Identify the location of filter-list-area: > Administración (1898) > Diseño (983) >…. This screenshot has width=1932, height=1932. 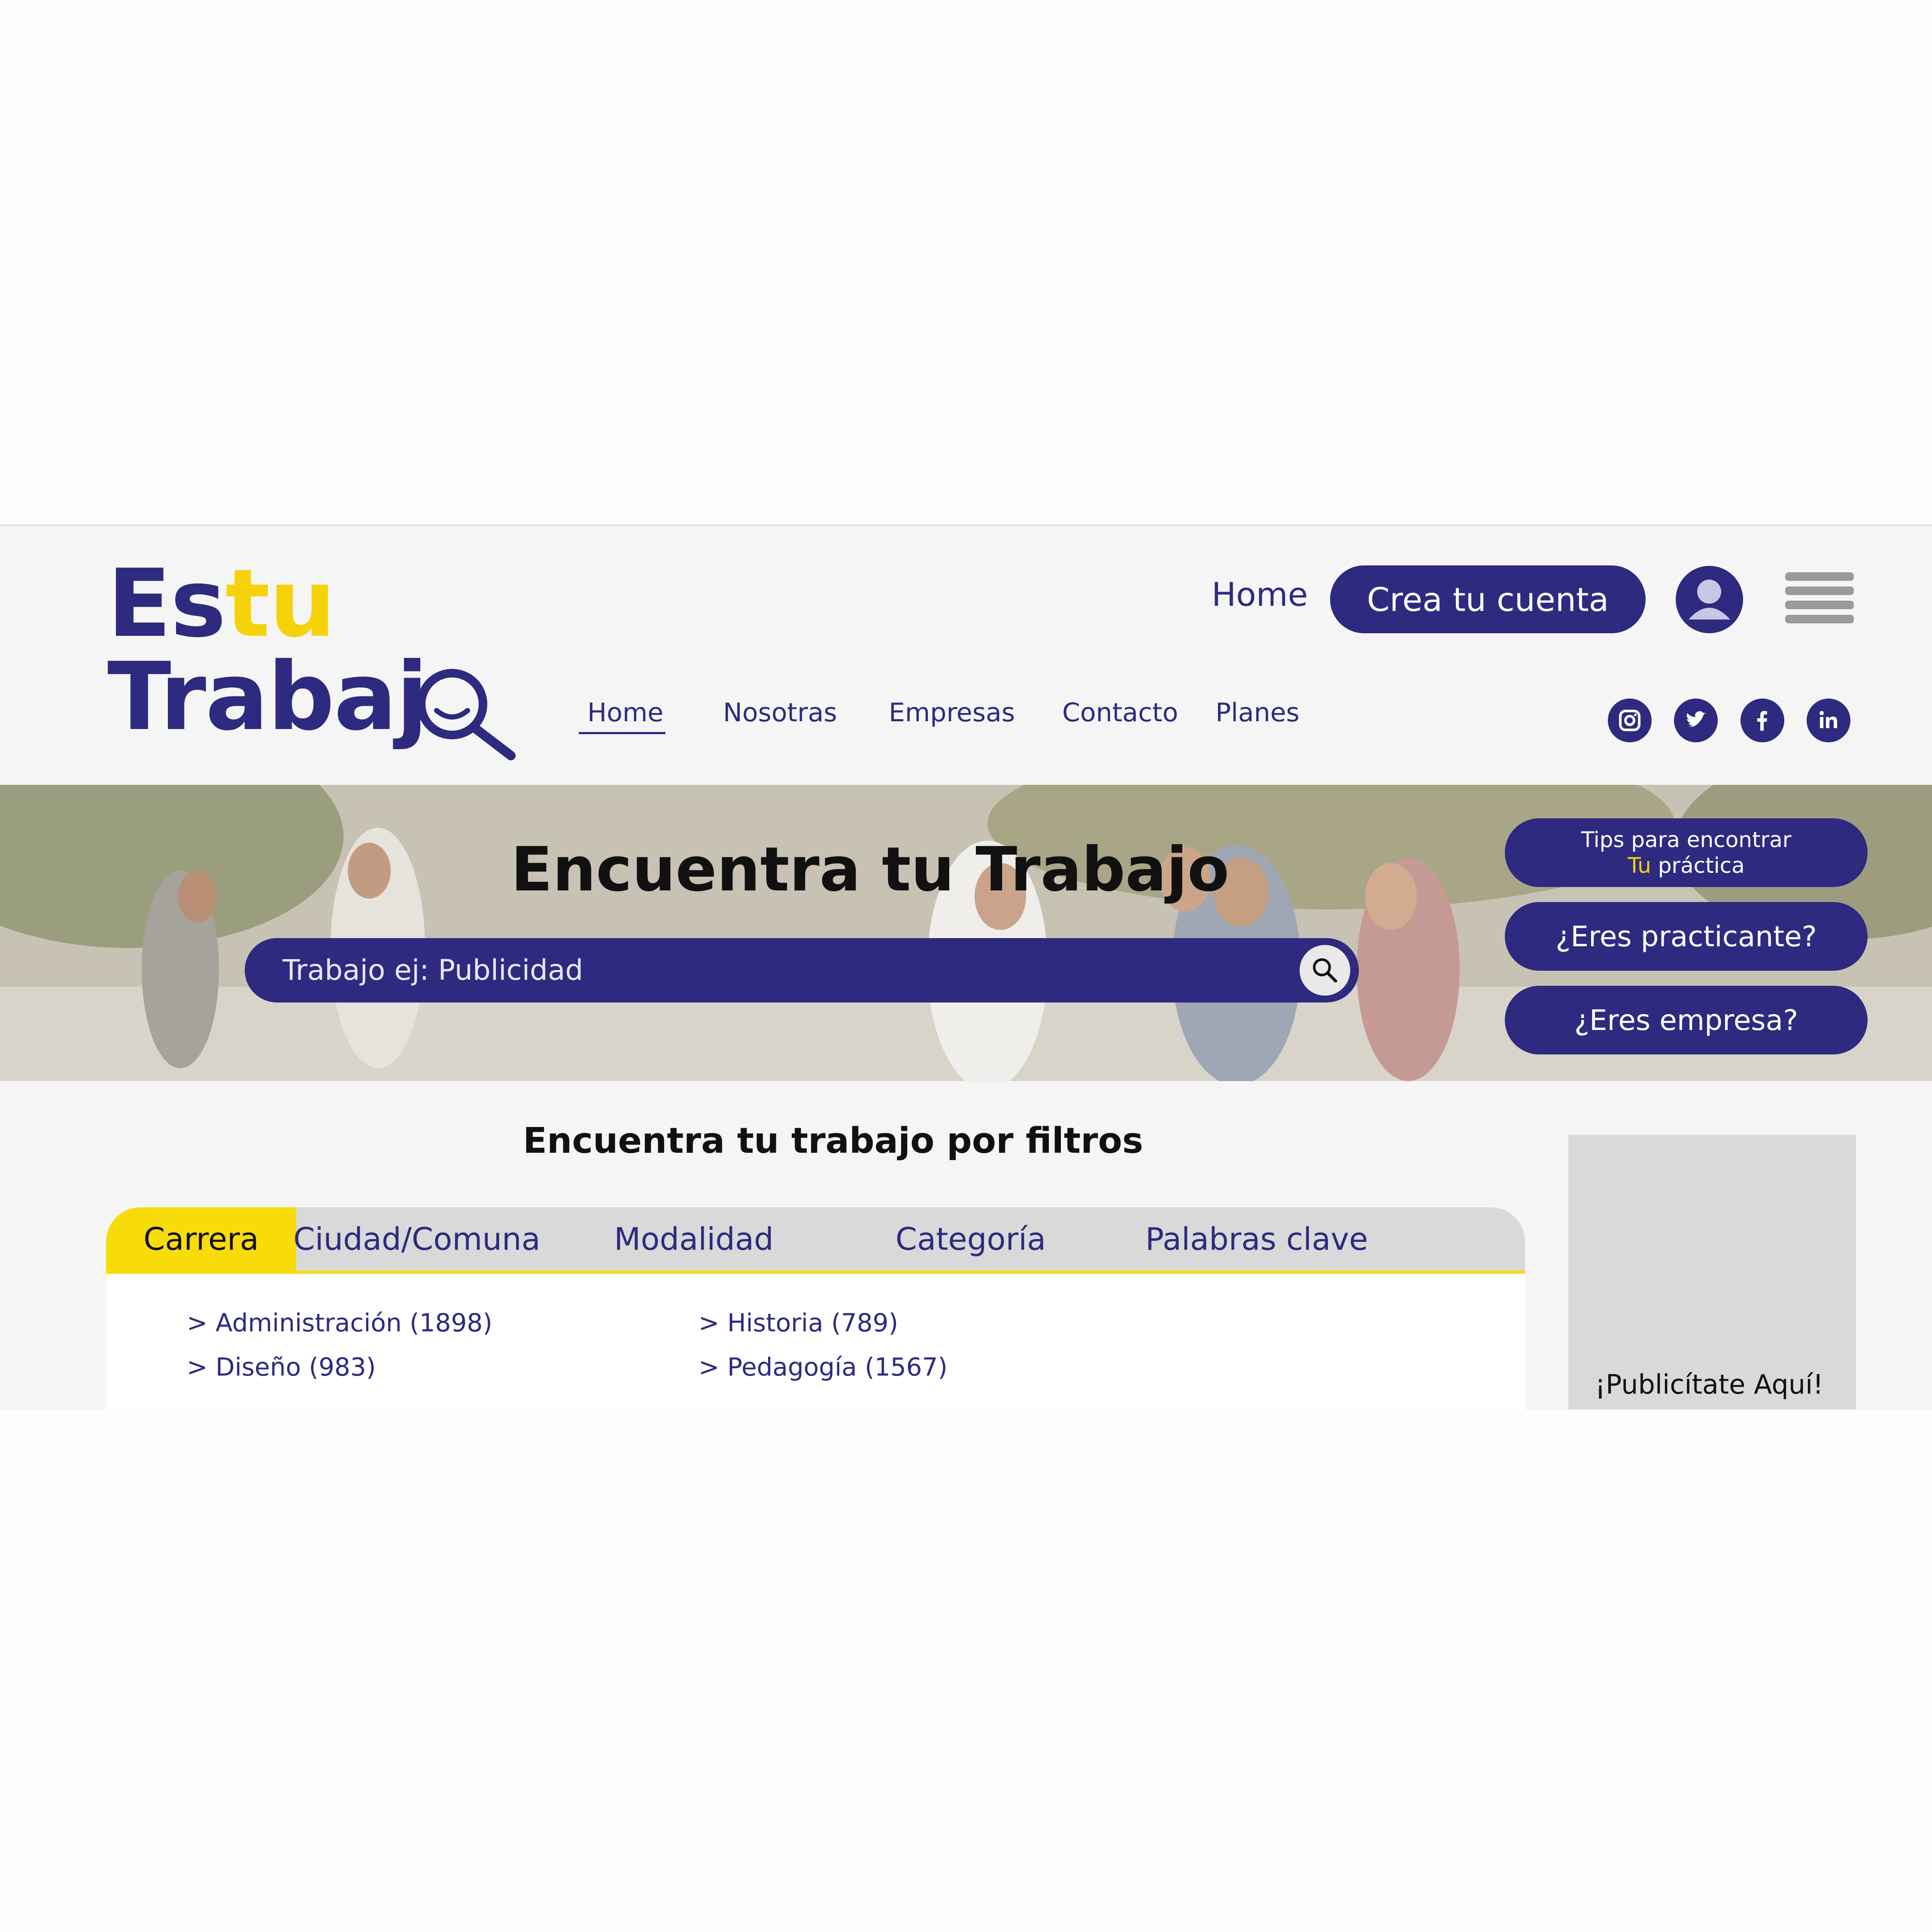
(815, 1342).